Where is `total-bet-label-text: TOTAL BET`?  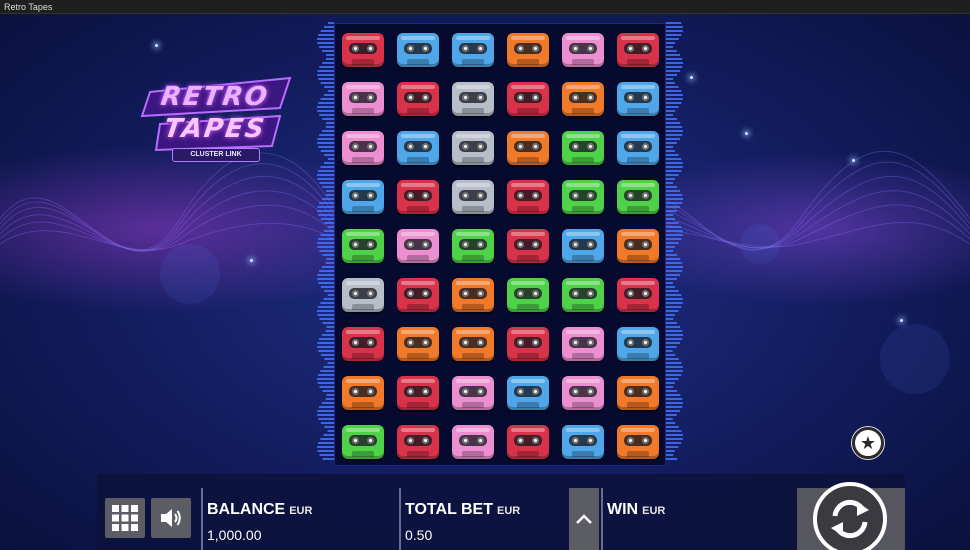 total-bet-label-text: TOTAL BET is located at coordinates (449, 509).